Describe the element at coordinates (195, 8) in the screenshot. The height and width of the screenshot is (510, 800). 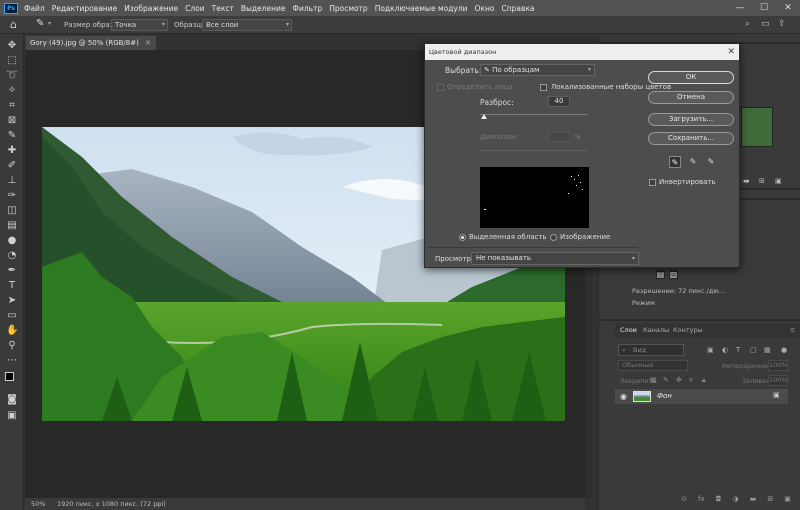
I see `menu-layers: Слои` at that location.